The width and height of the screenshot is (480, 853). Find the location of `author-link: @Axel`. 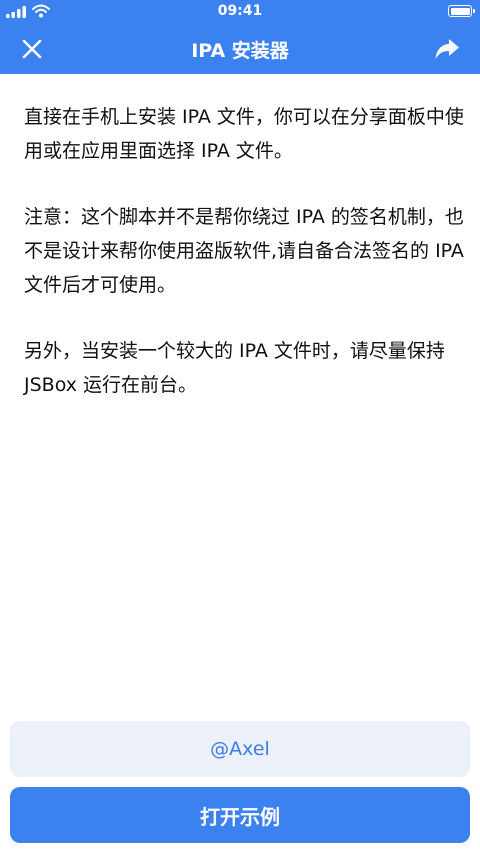

author-link: @Axel is located at coordinates (240, 749).